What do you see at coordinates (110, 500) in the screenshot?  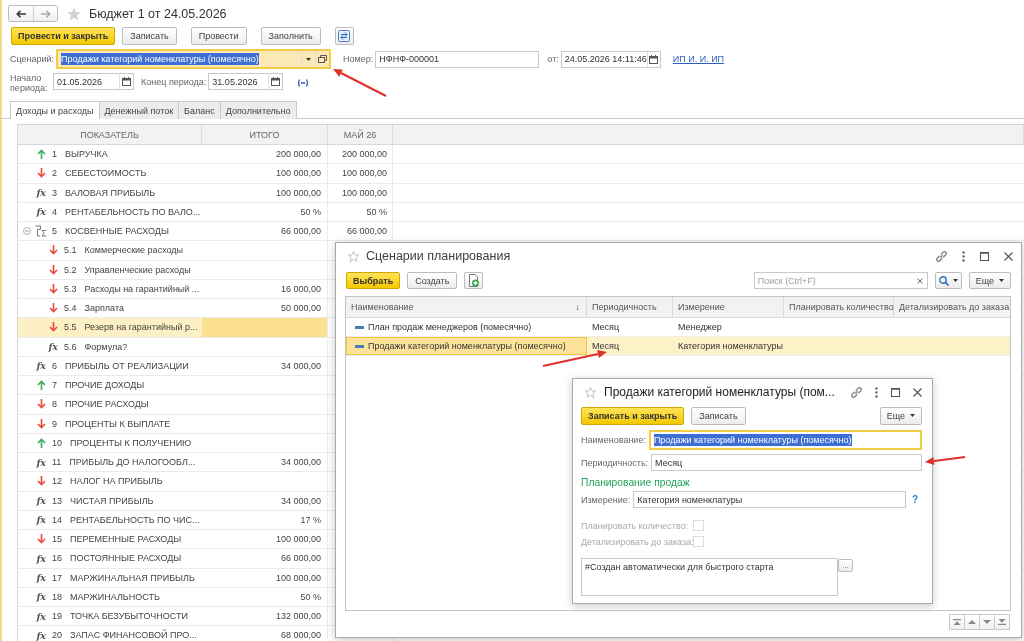 I see `table-cell: fx 13 ЧИСТАЯ ПРИБЫЛЬ` at bounding box center [110, 500].